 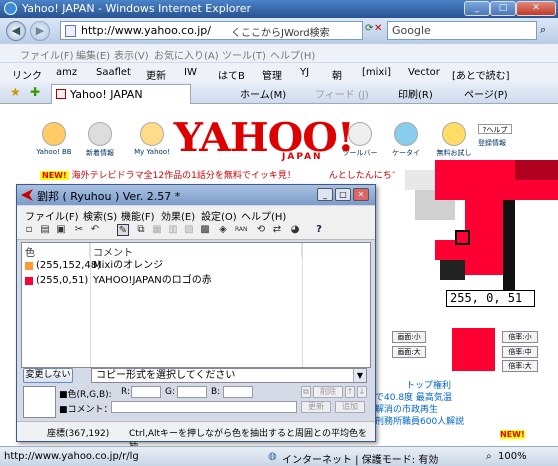 What do you see at coordinates (137, 8) in the screenshot?
I see `window-title: Yahoo! JAPAN - Windows Internet Explorer` at bounding box center [137, 8].